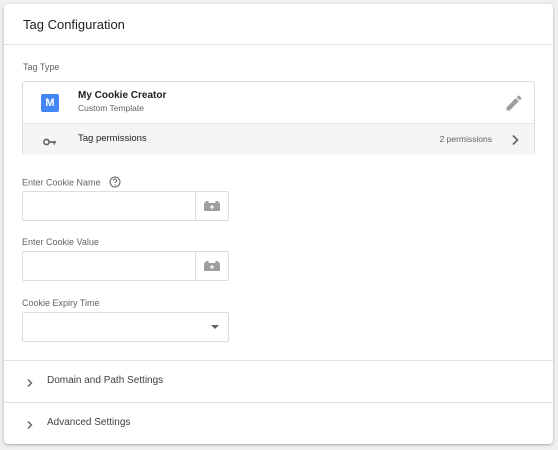 The height and width of the screenshot is (450, 558). What do you see at coordinates (514, 103) in the screenshot?
I see `pencil-icon` at bounding box center [514, 103].